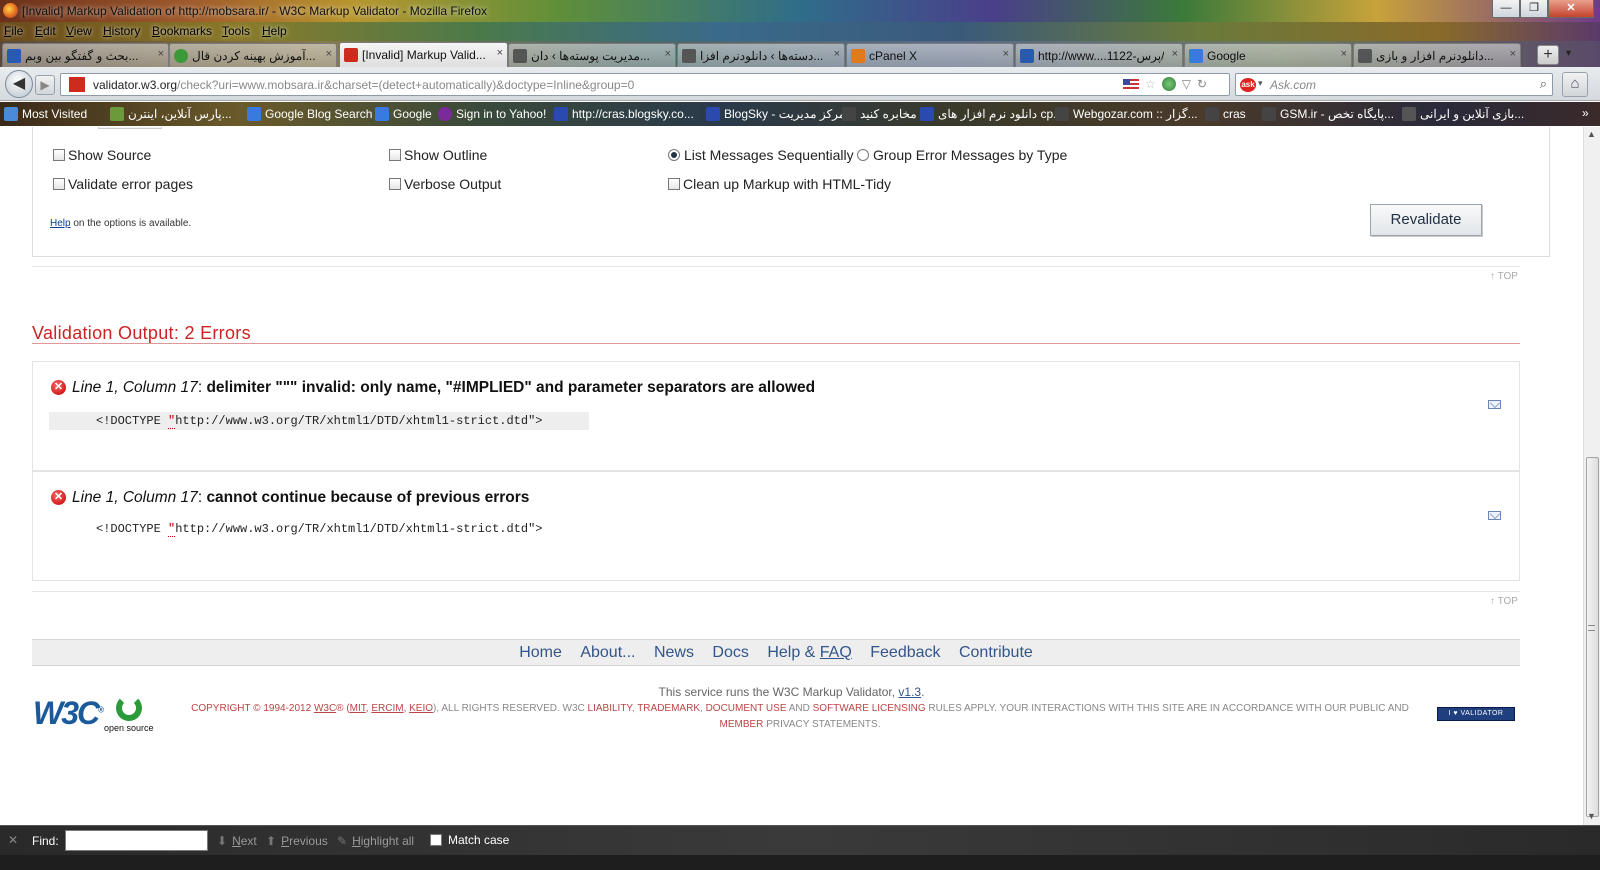 The width and height of the screenshot is (1600, 870). I want to click on vertical-scrollbar: ▲ ▼, so click(1591, 476).